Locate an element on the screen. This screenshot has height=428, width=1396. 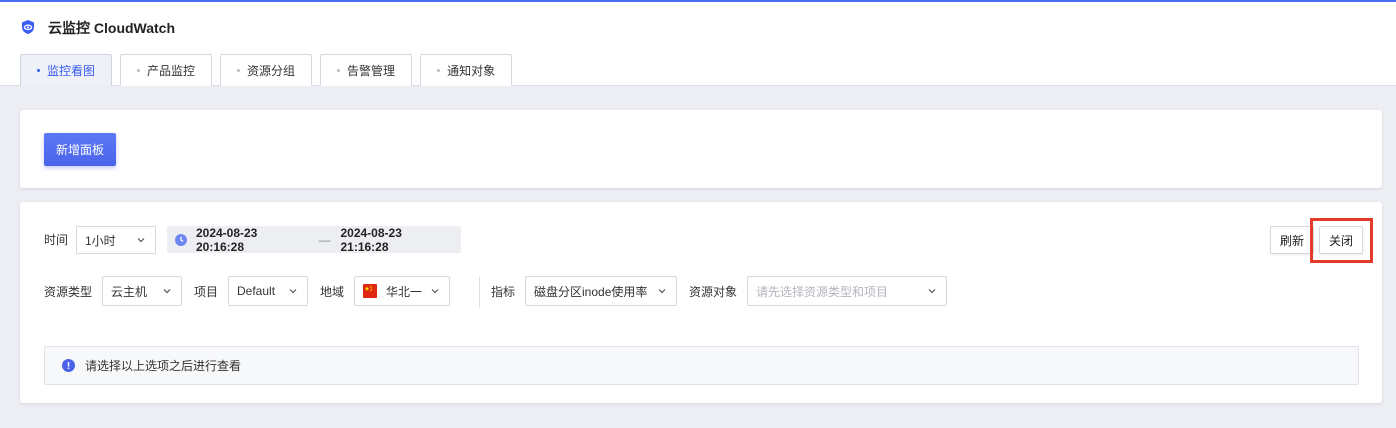
resource-type-select: 云主机 is located at coordinates (142, 291).